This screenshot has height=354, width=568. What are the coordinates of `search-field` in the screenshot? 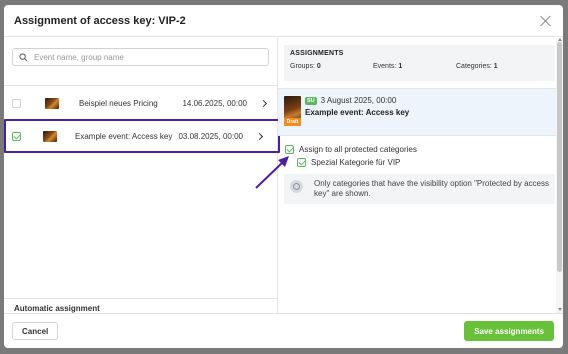 It's located at (140, 57).